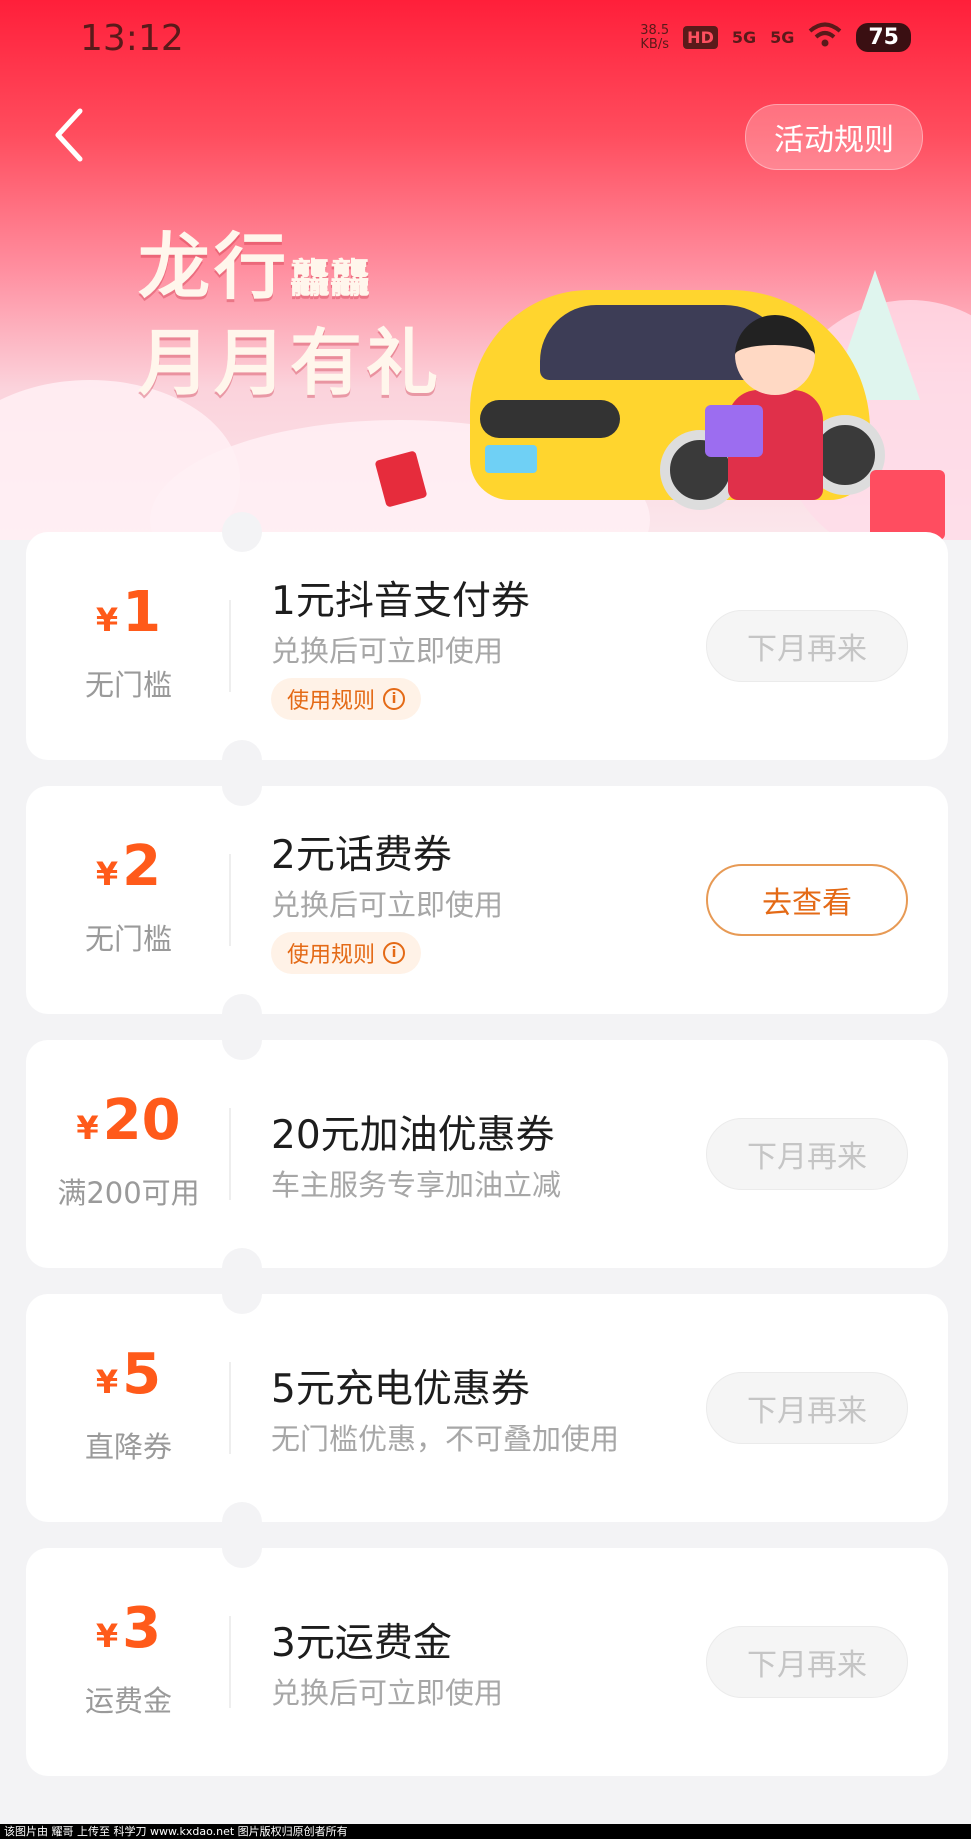 The height and width of the screenshot is (1839, 971). Describe the element at coordinates (807, 900) in the screenshot. I see `view-coupon-button: 去查看` at that location.